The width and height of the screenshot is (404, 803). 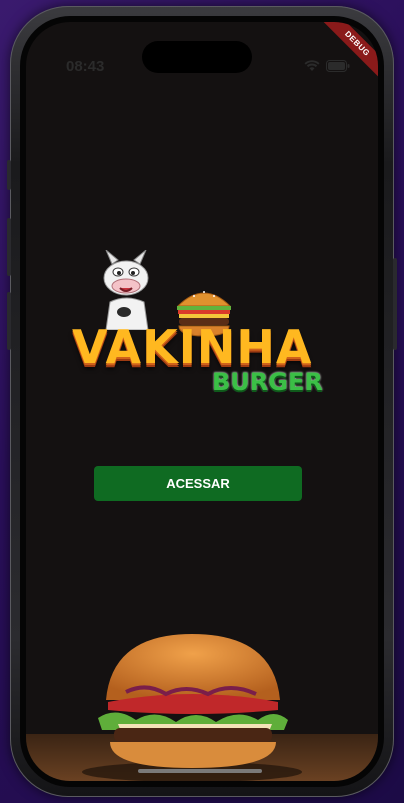 I want to click on access-button: ACESSAR, so click(x=198, y=483).